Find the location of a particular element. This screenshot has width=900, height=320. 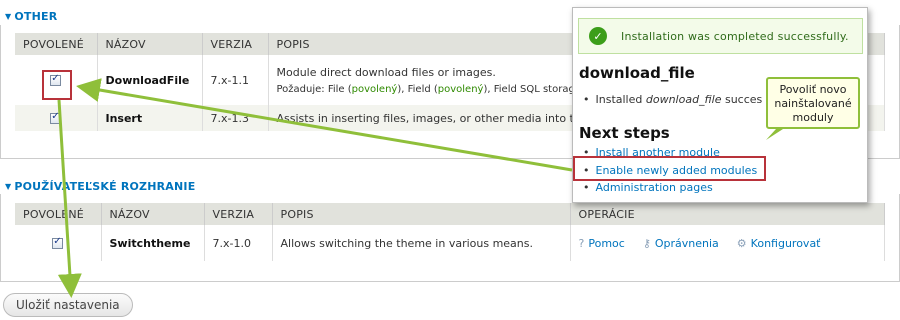

enable-checkbox-switchtheme is located at coordinates (58, 242).